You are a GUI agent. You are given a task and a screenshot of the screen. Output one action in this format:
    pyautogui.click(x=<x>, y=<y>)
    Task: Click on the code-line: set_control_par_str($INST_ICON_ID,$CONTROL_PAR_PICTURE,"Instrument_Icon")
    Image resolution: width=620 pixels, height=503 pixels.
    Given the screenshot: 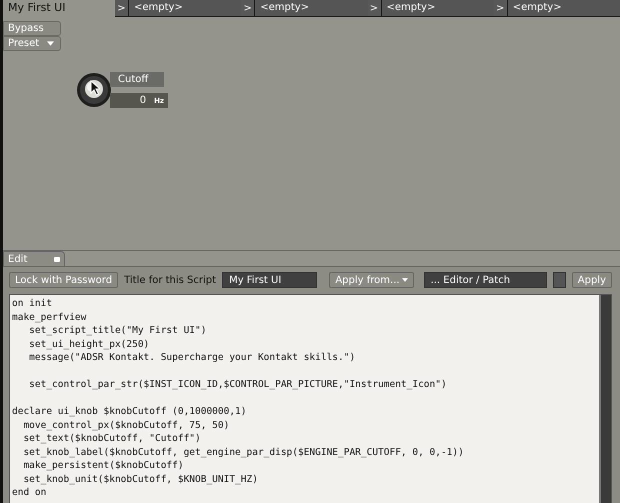 What is the action you would take?
    pyautogui.click(x=238, y=385)
    